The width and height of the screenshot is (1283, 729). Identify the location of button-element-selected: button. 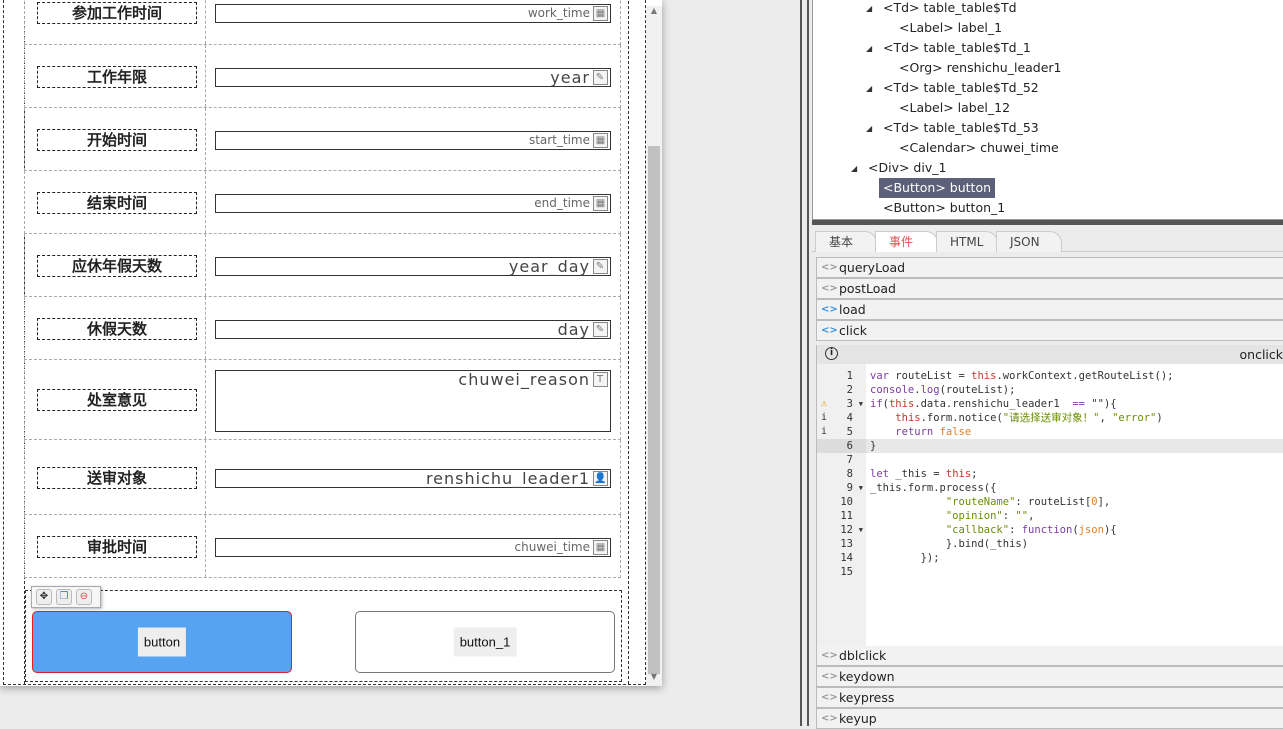
(162, 642).